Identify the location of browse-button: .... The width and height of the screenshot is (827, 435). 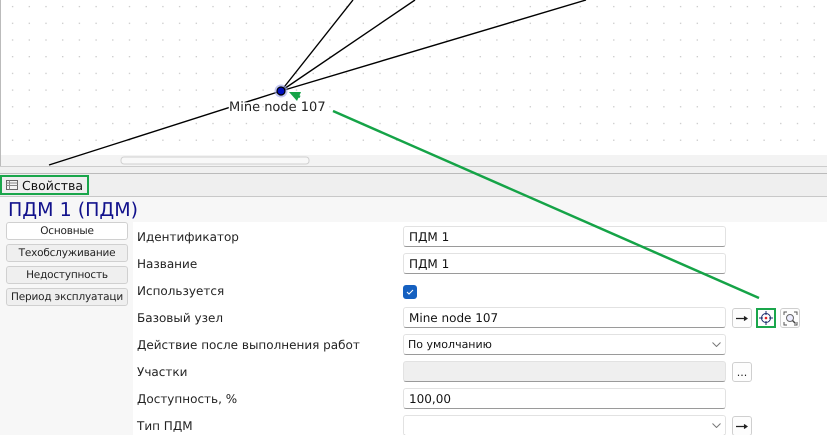
(742, 372).